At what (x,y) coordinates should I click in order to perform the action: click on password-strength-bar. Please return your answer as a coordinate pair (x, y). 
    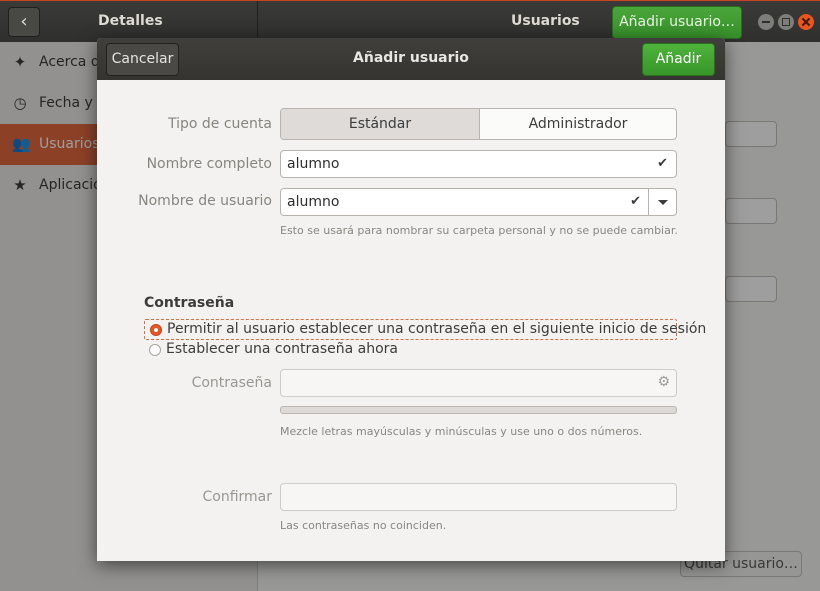
    Looking at the image, I should click on (478, 410).